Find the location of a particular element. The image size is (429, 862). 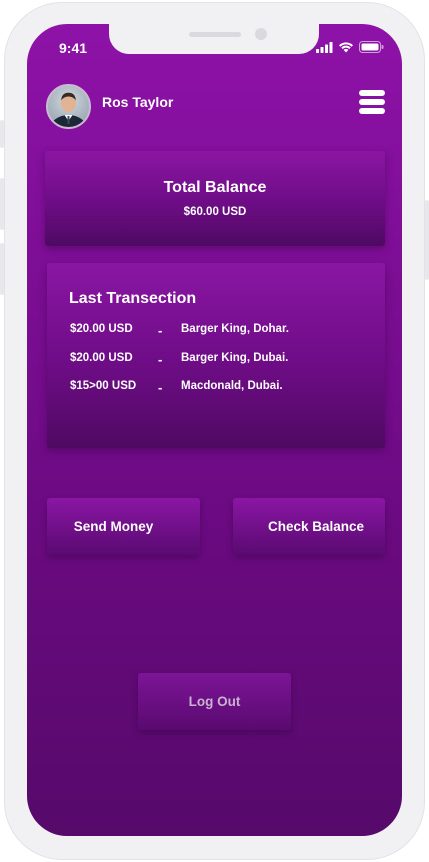

device-power-button is located at coordinates (427, 240).